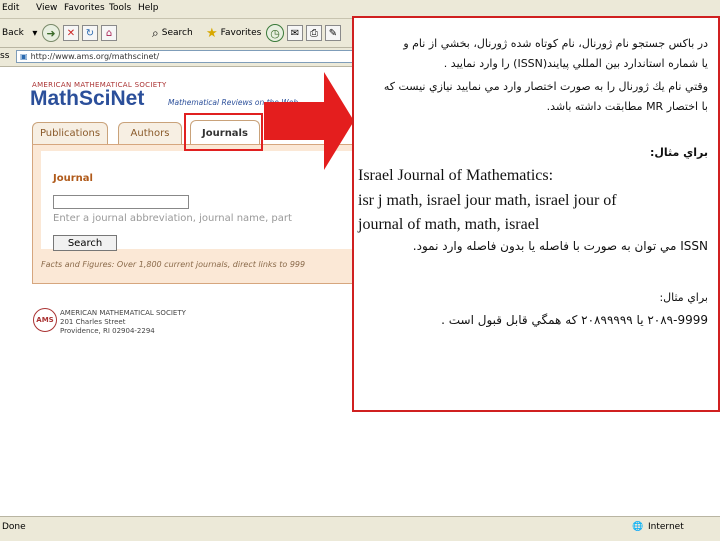 The image size is (720, 541). What do you see at coordinates (456, 175) in the screenshot?
I see `example-journal-name: Israel Journal of Mathematics:` at bounding box center [456, 175].